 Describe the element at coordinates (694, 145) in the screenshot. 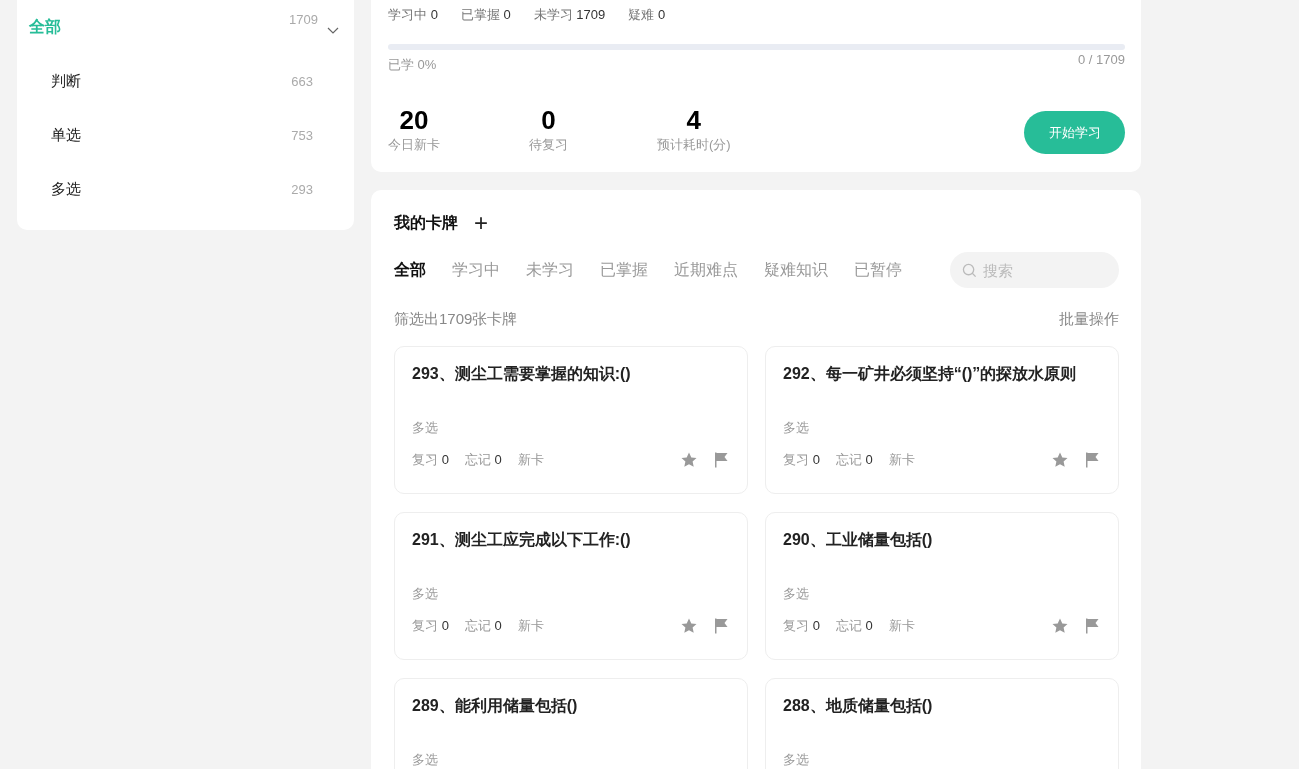

I see `stat-label: 预计耗时(分)` at that location.